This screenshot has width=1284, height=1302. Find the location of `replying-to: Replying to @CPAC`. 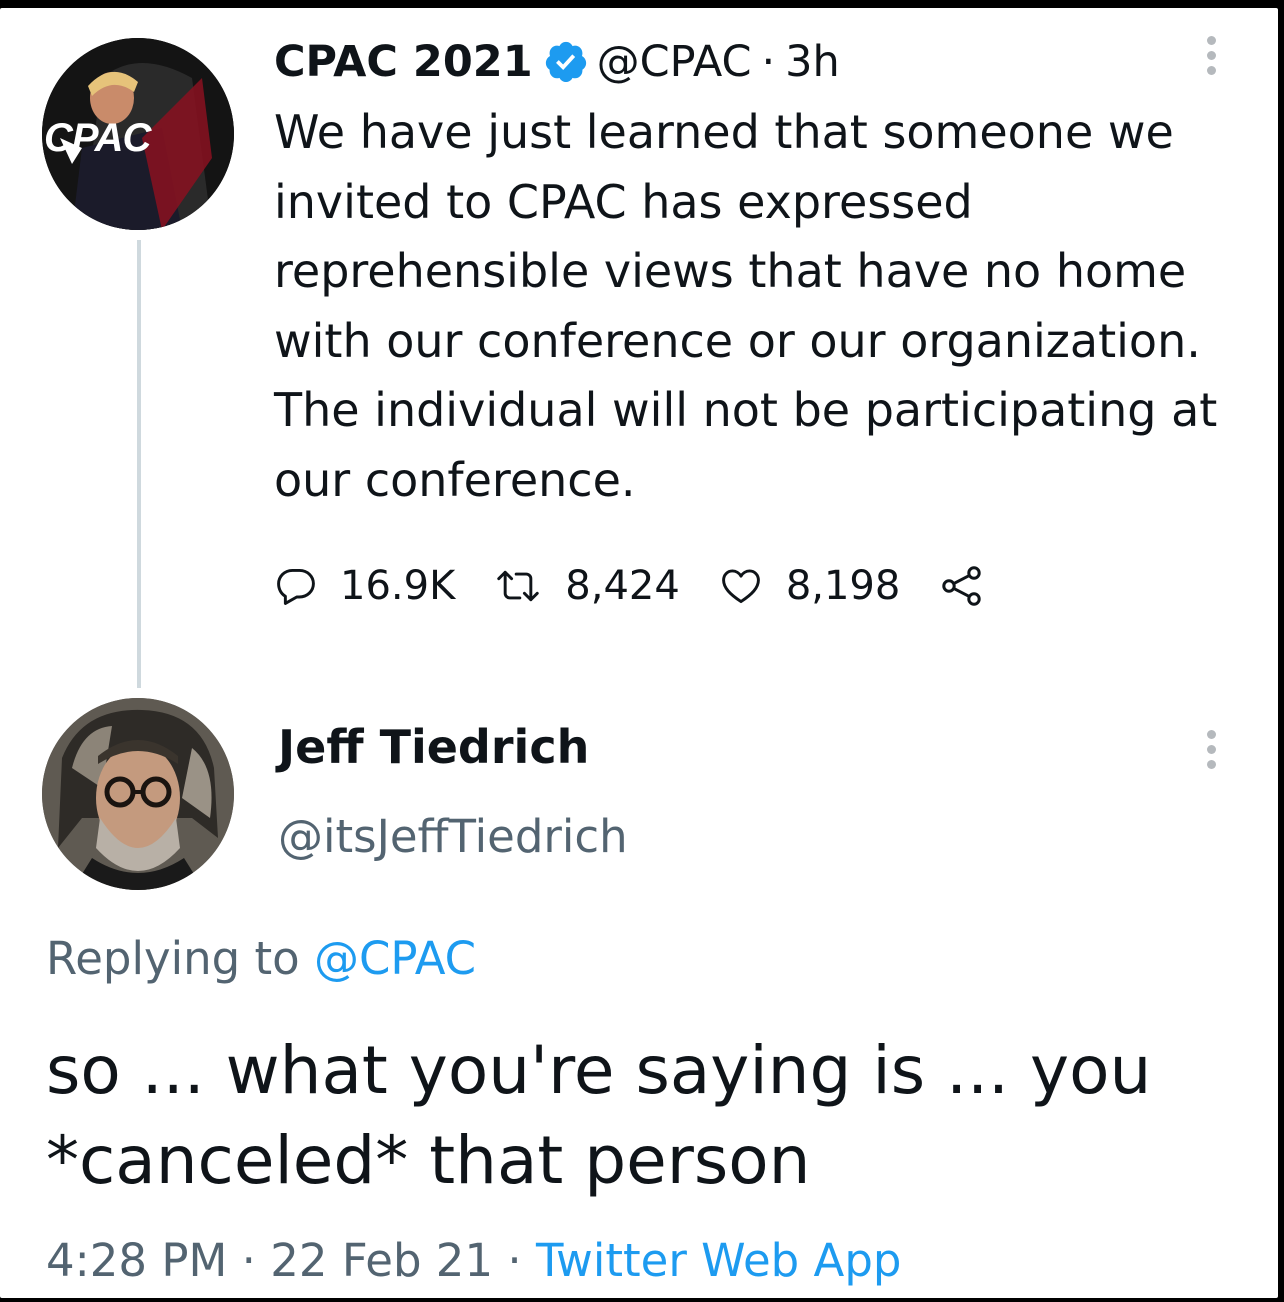

replying-to: Replying to @CPAC is located at coordinates (261, 958).